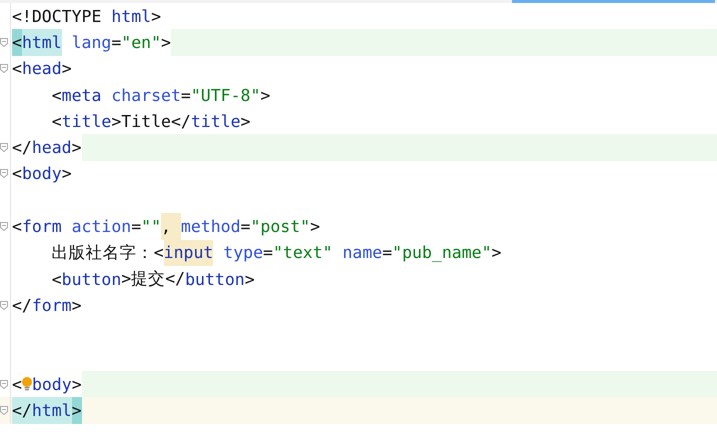  Describe the element at coordinates (210, 227) in the screenshot. I see `code-token: method` at that location.